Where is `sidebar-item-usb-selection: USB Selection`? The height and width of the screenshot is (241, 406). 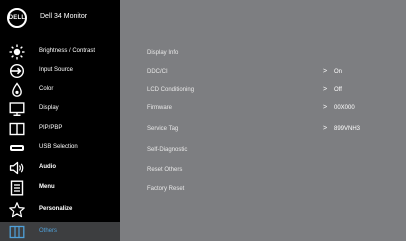
sidebar-item-usb-selection: USB Selection is located at coordinates (60, 148).